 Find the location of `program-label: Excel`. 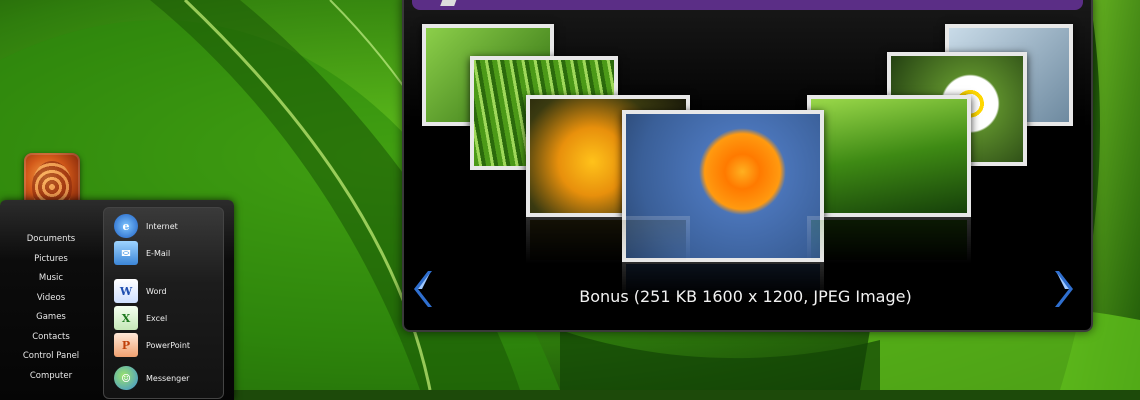

program-label: Excel is located at coordinates (157, 318).